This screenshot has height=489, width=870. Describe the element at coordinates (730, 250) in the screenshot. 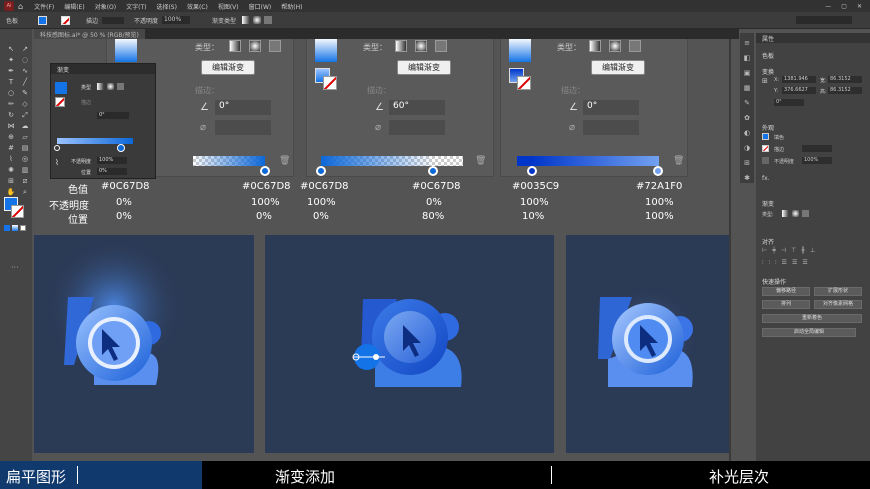

I see `vertical-scrollbar` at that location.